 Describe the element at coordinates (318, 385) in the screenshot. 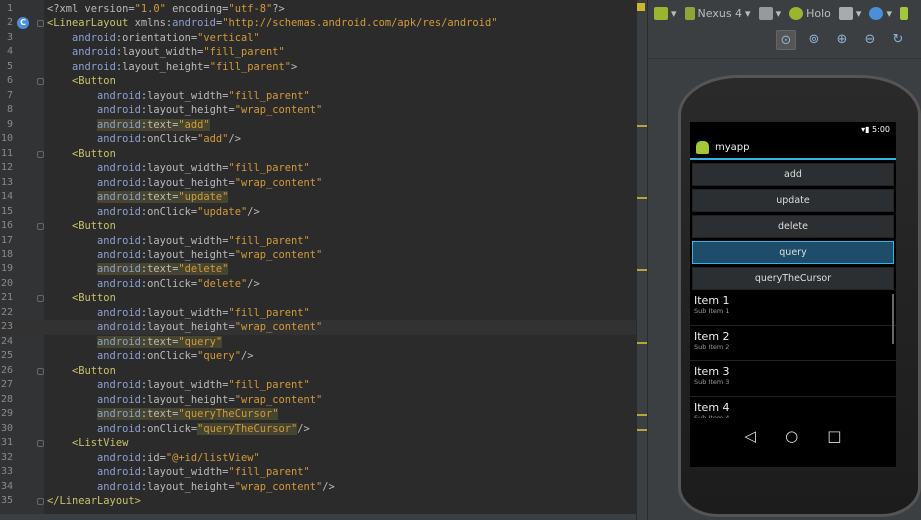

I see `code-line: 27 android:layout_width="fill_parent"` at that location.